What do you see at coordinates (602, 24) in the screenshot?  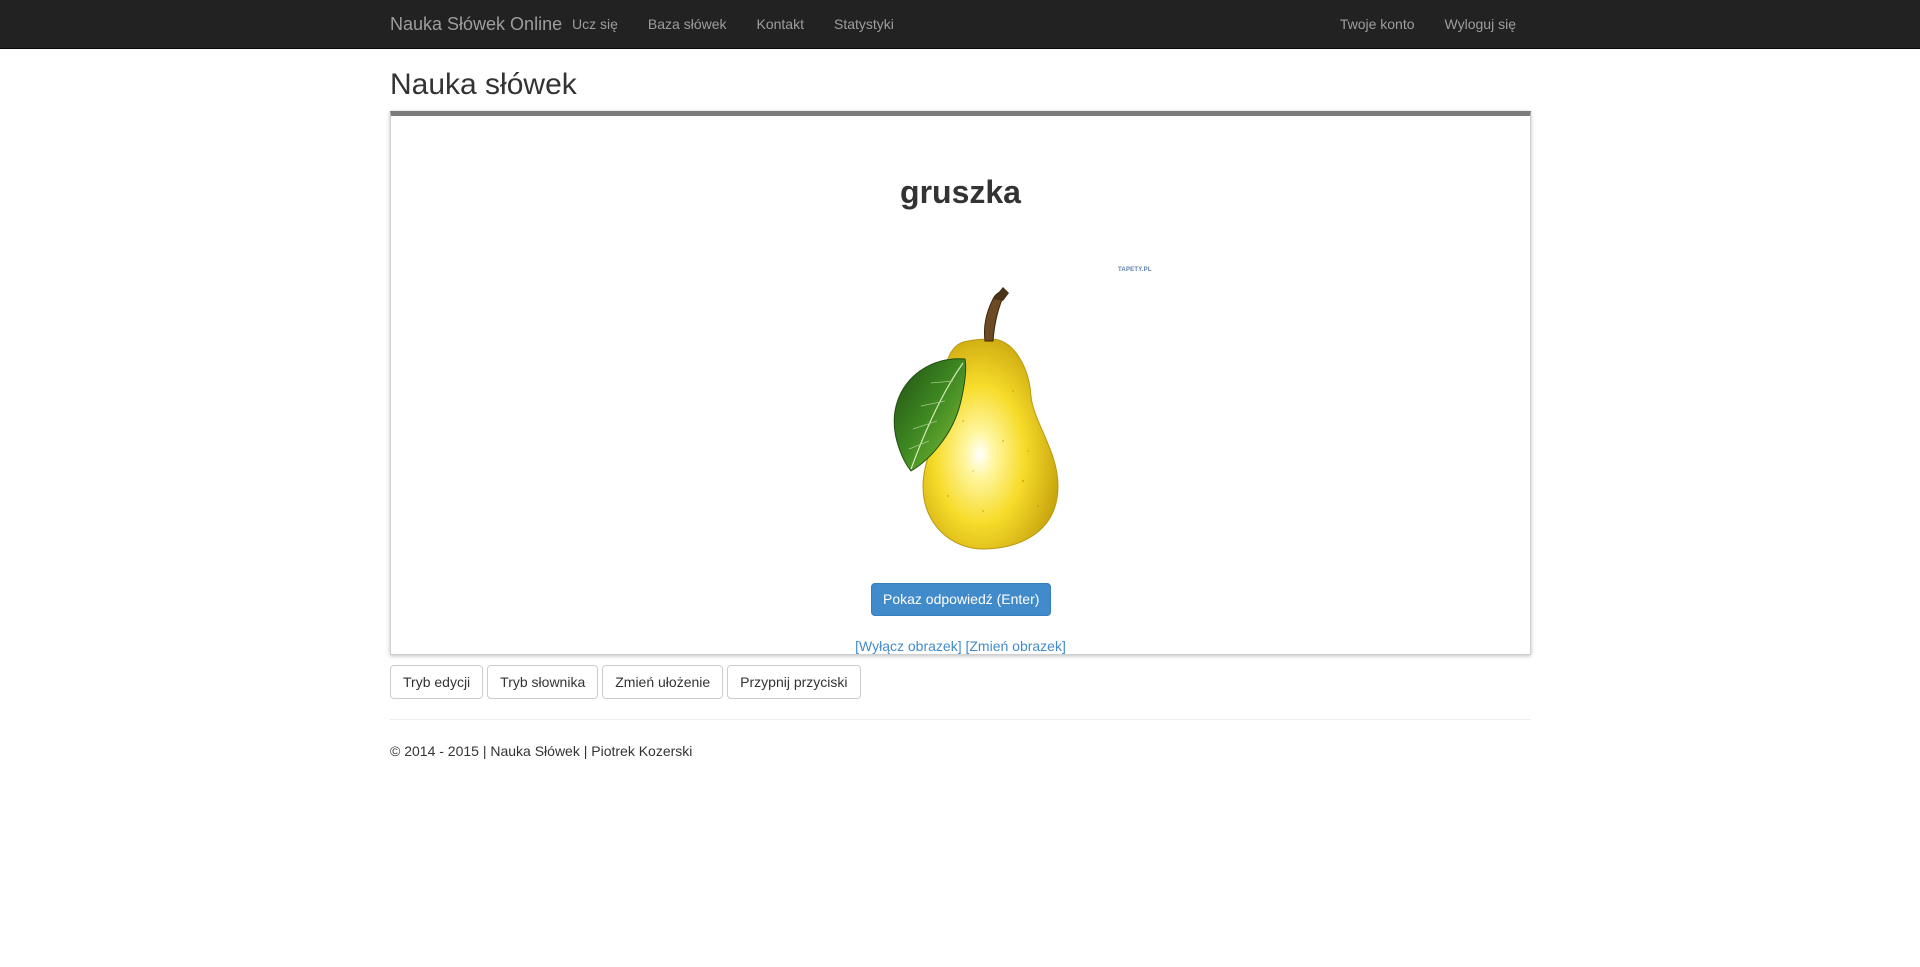 I see `nav-item-learn: Ucz się` at bounding box center [602, 24].